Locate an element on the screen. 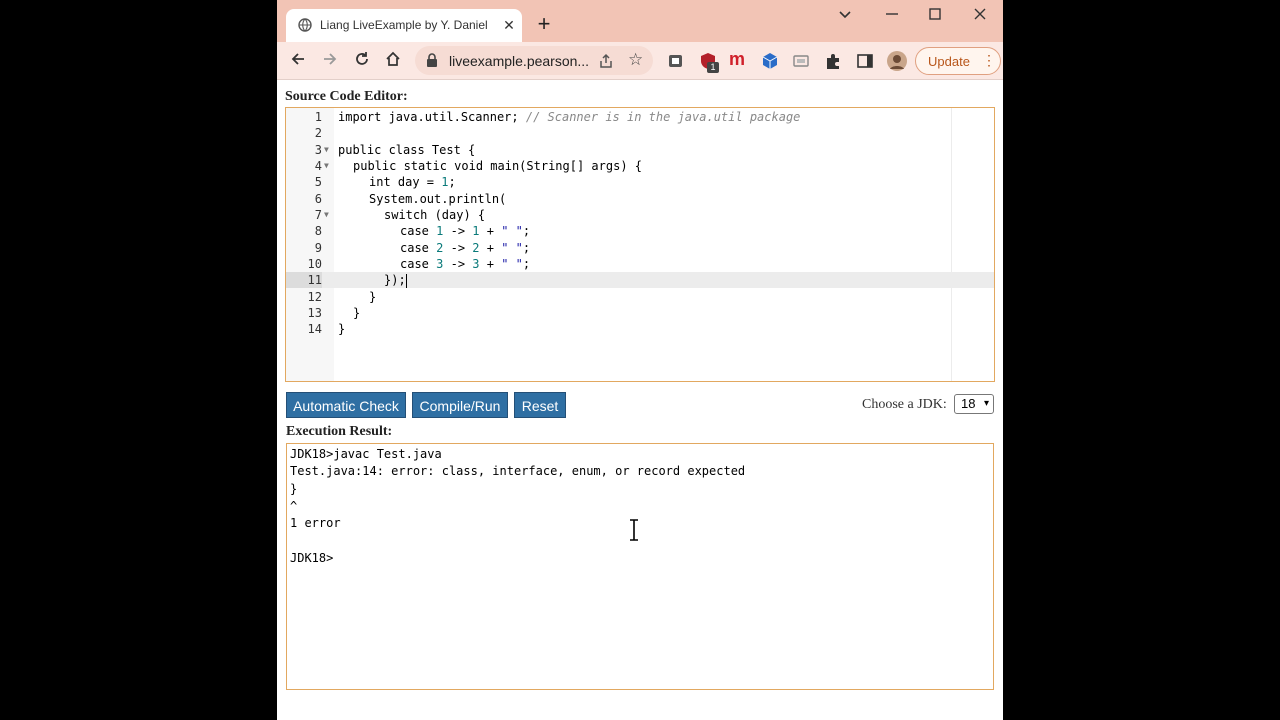  new-tab-button: + is located at coordinates (544, 24).